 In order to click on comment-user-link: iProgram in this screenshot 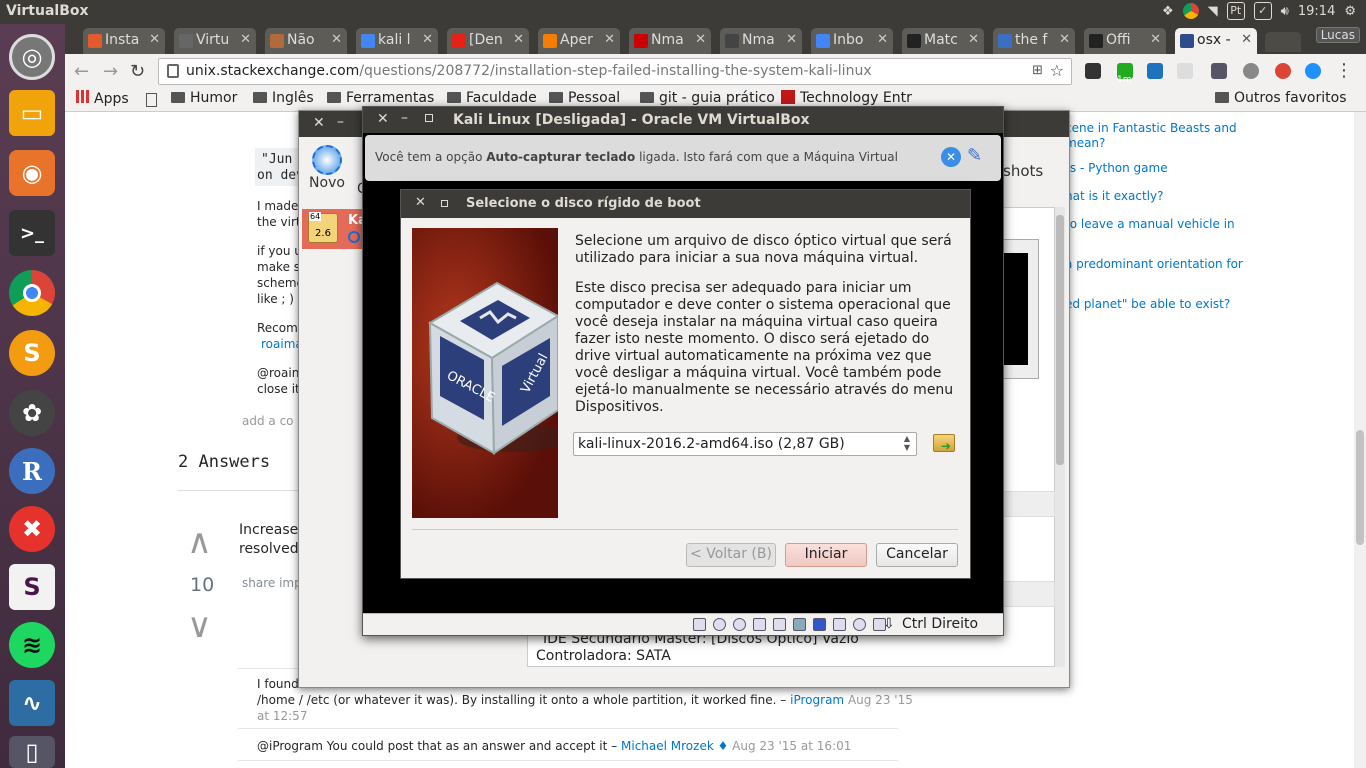, I will do `click(817, 700)`.